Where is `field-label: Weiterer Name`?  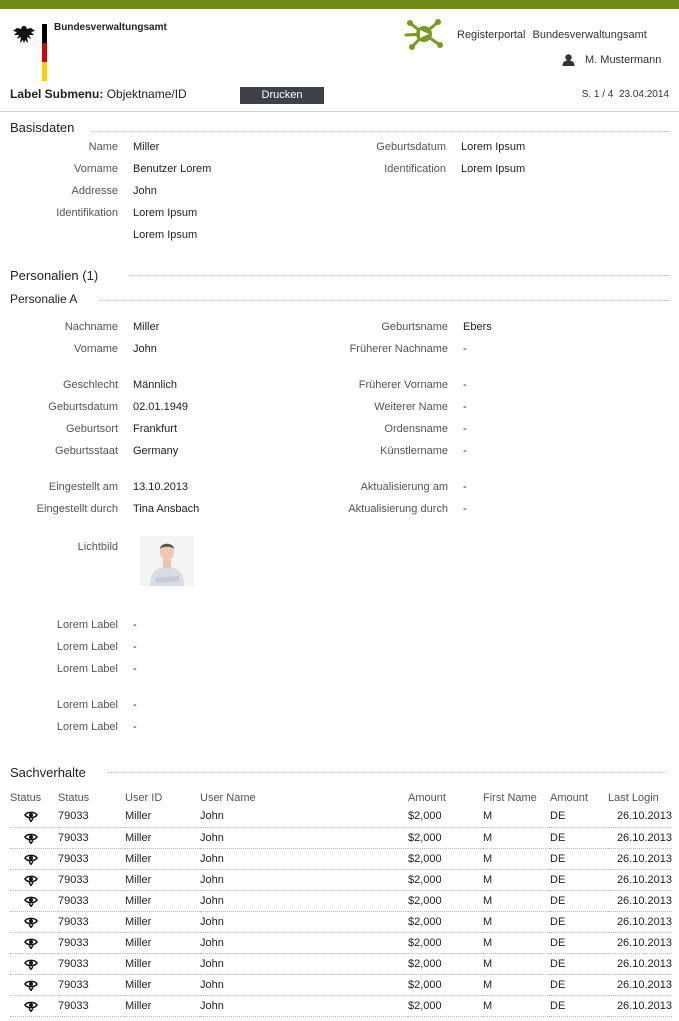 field-label: Weiterer Name is located at coordinates (411, 407).